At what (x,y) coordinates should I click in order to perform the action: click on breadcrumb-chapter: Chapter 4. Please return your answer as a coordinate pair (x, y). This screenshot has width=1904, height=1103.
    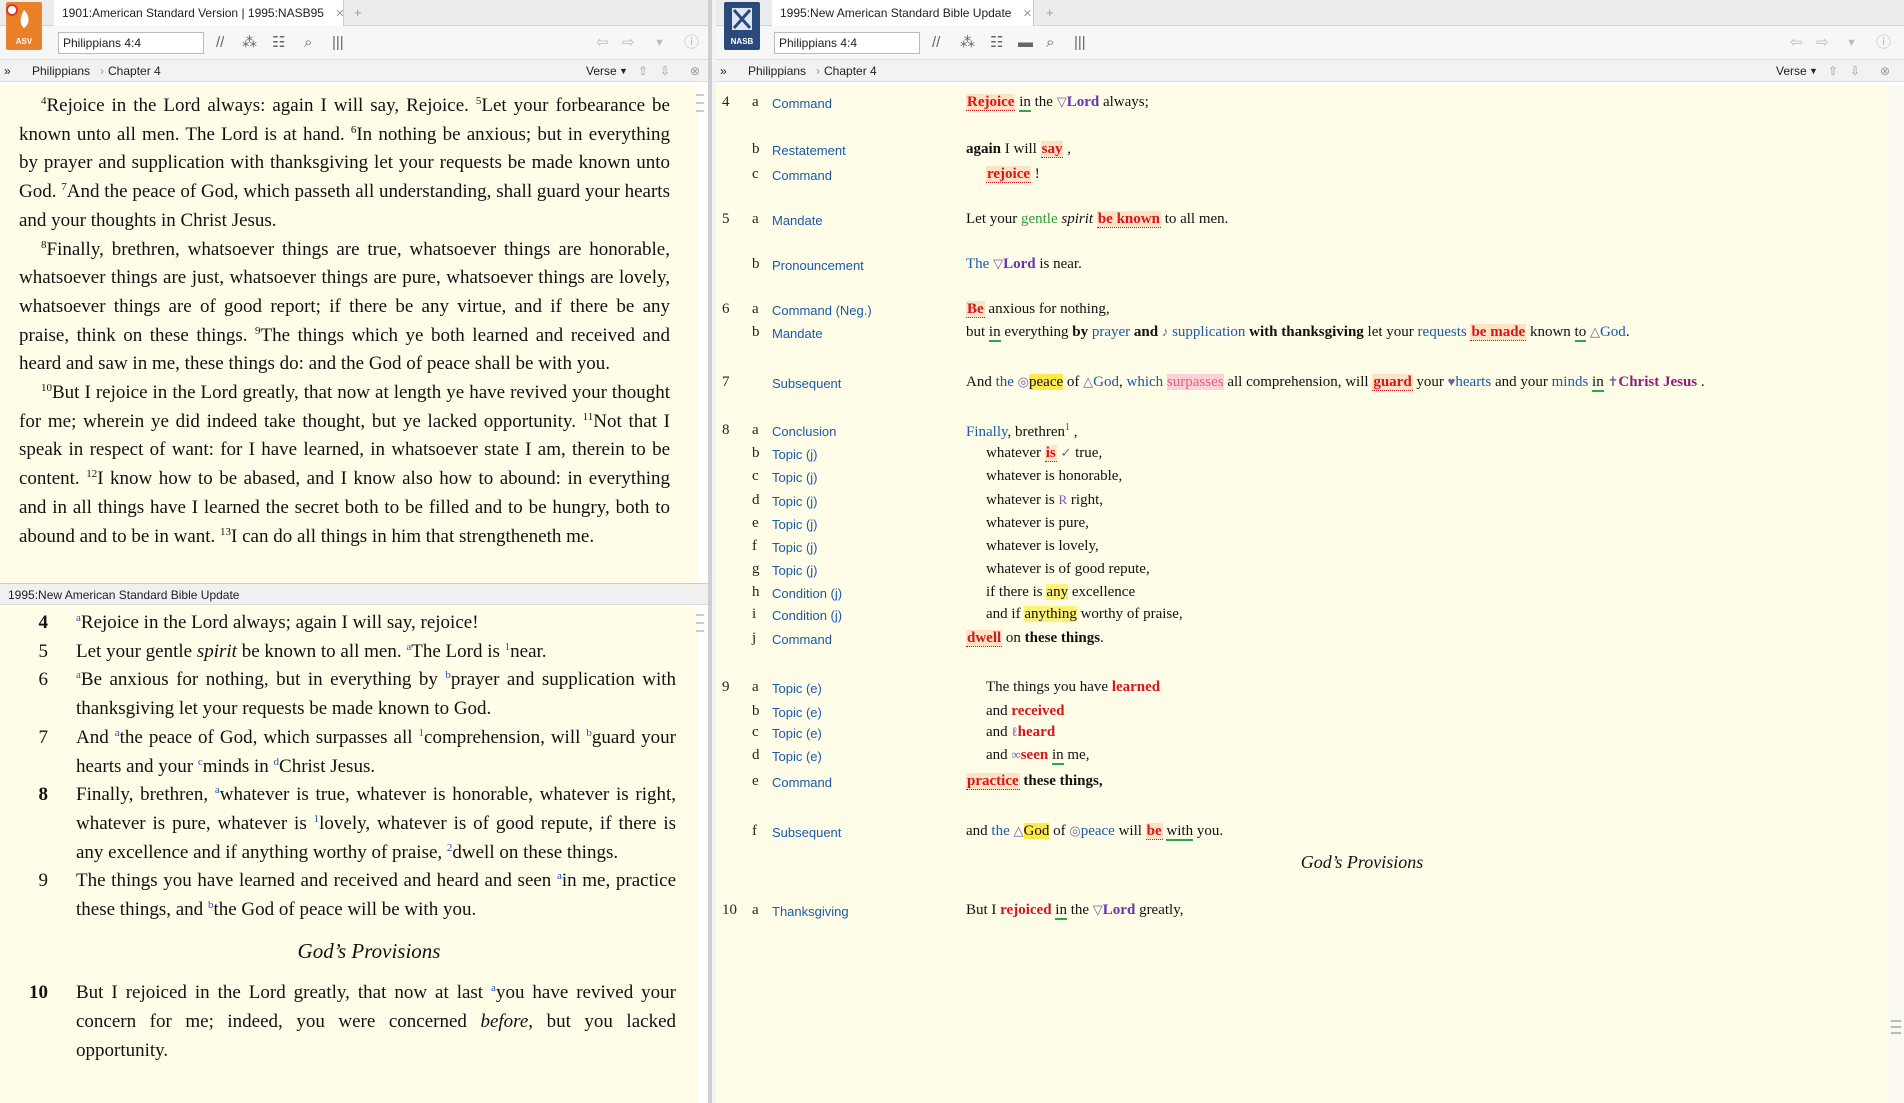
    Looking at the image, I should click on (850, 71).